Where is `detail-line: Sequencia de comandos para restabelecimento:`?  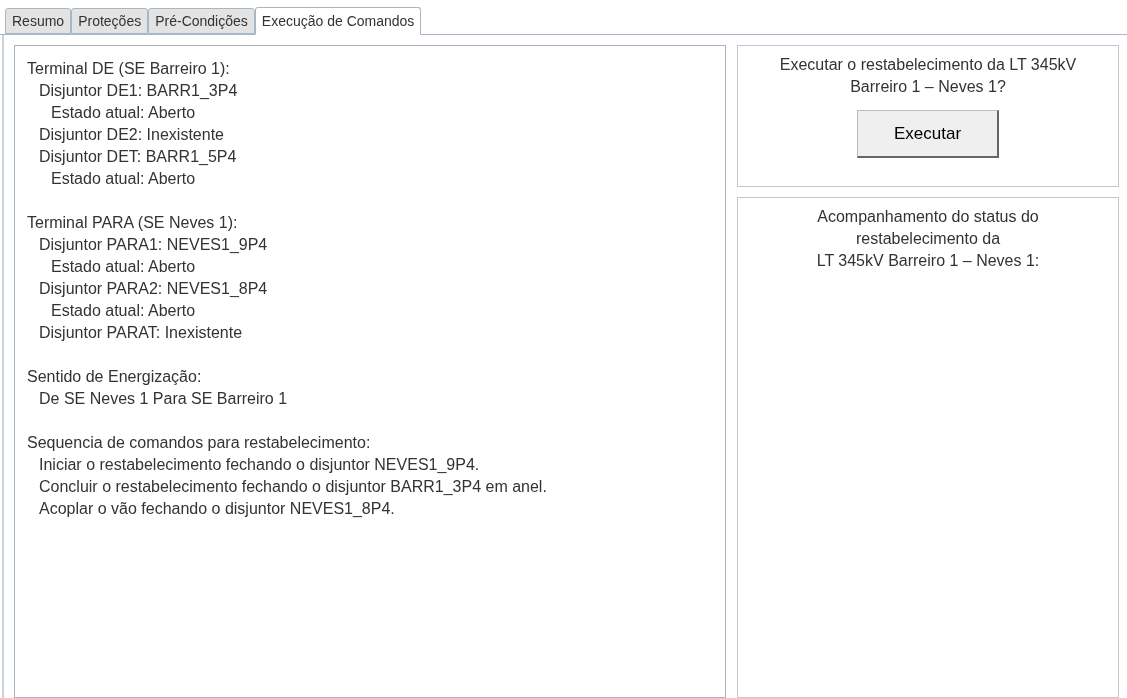 detail-line: Sequencia de comandos para restabelecimento: is located at coordinates (199, 443).